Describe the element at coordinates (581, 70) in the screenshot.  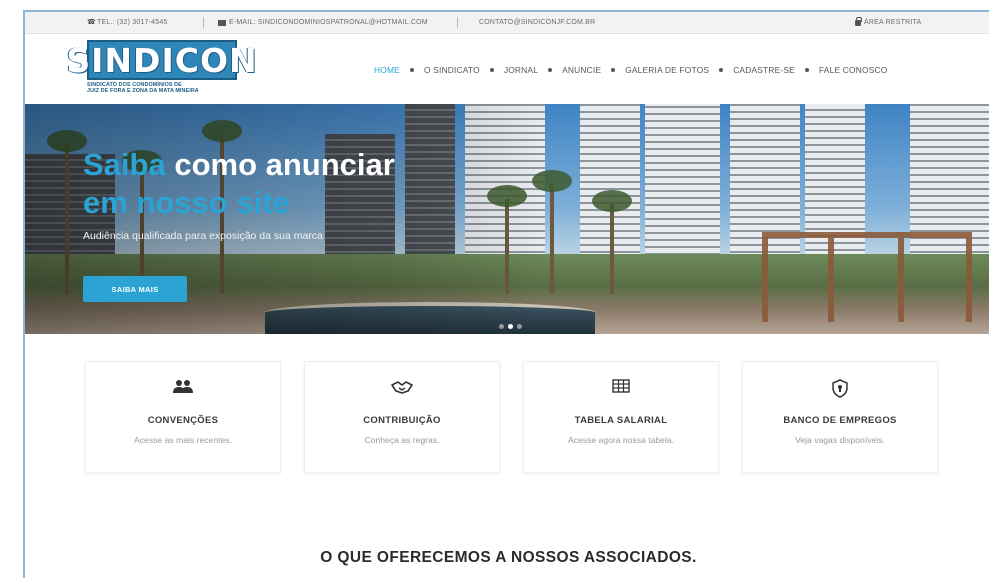
I see `nav-item-anuncie: ANUNCIE` at that location.